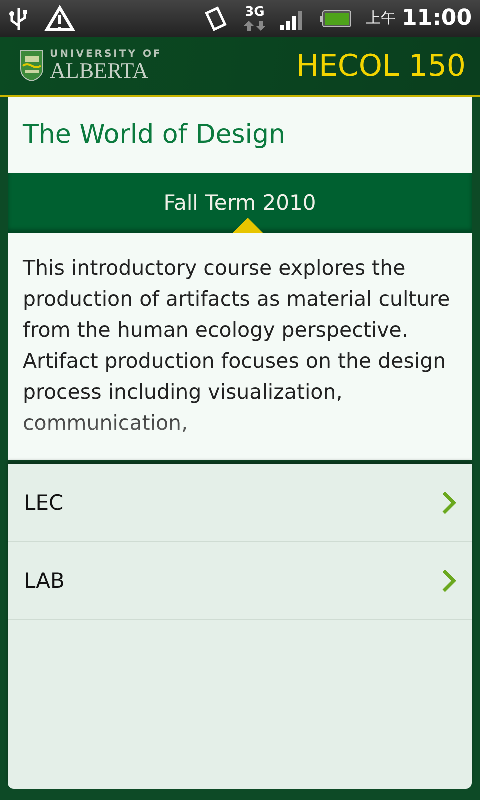 This screenshot has height=800, width=480. Describe the element at coordinates (336, 19) in the screenshot. I see `battery-icon` at that location.